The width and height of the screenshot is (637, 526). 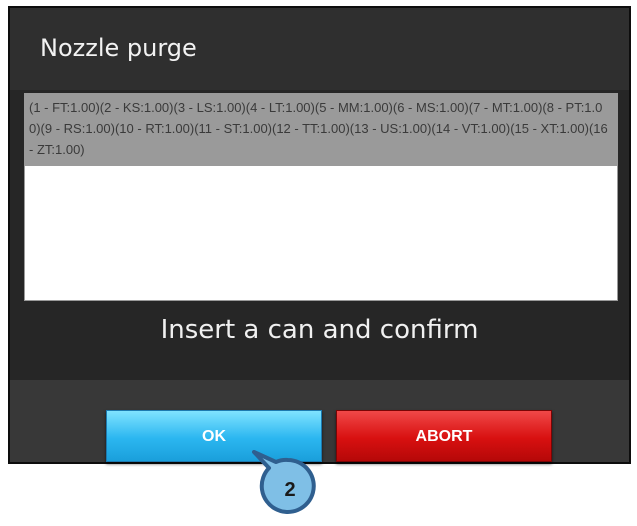 I want to click on step-callout-badge: 2, so click(x=288, y=486).